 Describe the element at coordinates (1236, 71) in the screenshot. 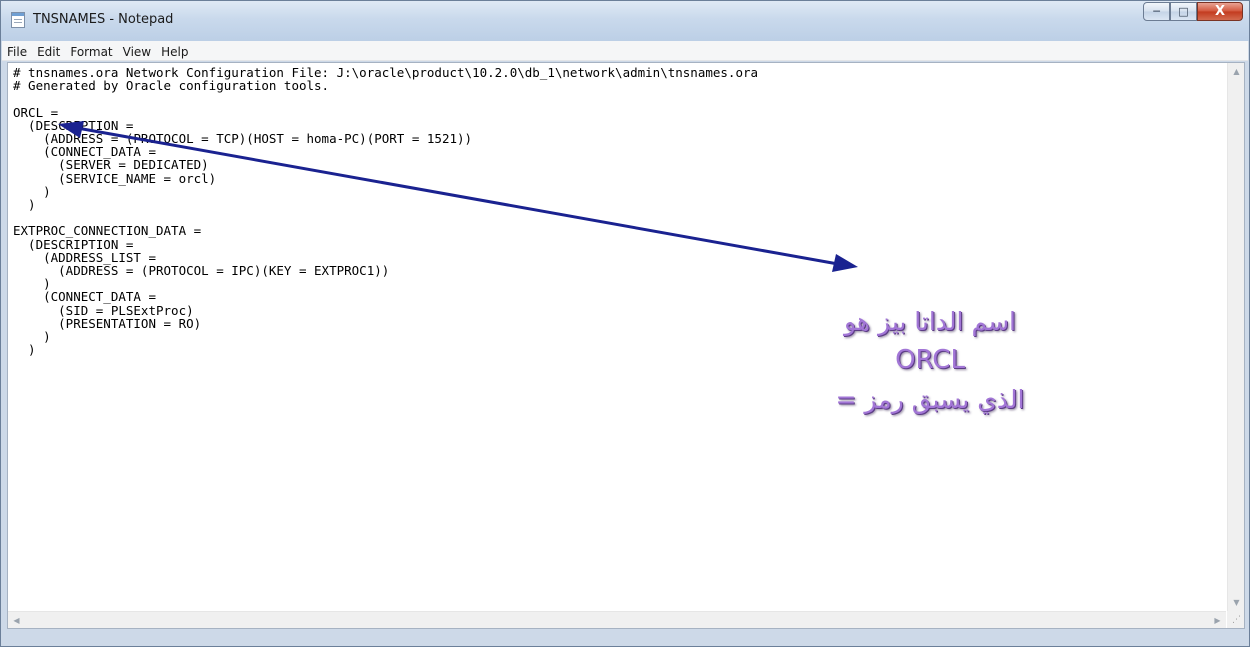

I see `scroll-up-icon: ▲` at that location.